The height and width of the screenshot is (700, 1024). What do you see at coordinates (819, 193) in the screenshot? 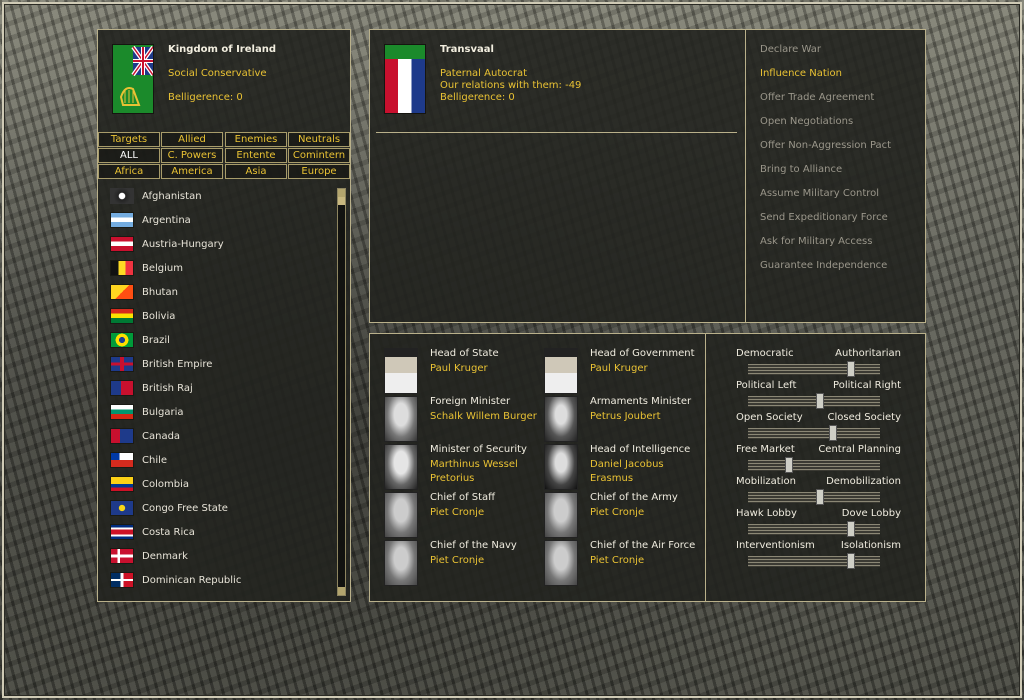
I see `assume-military-control-button: Assume Military Control` at bounding box center [819, 193].